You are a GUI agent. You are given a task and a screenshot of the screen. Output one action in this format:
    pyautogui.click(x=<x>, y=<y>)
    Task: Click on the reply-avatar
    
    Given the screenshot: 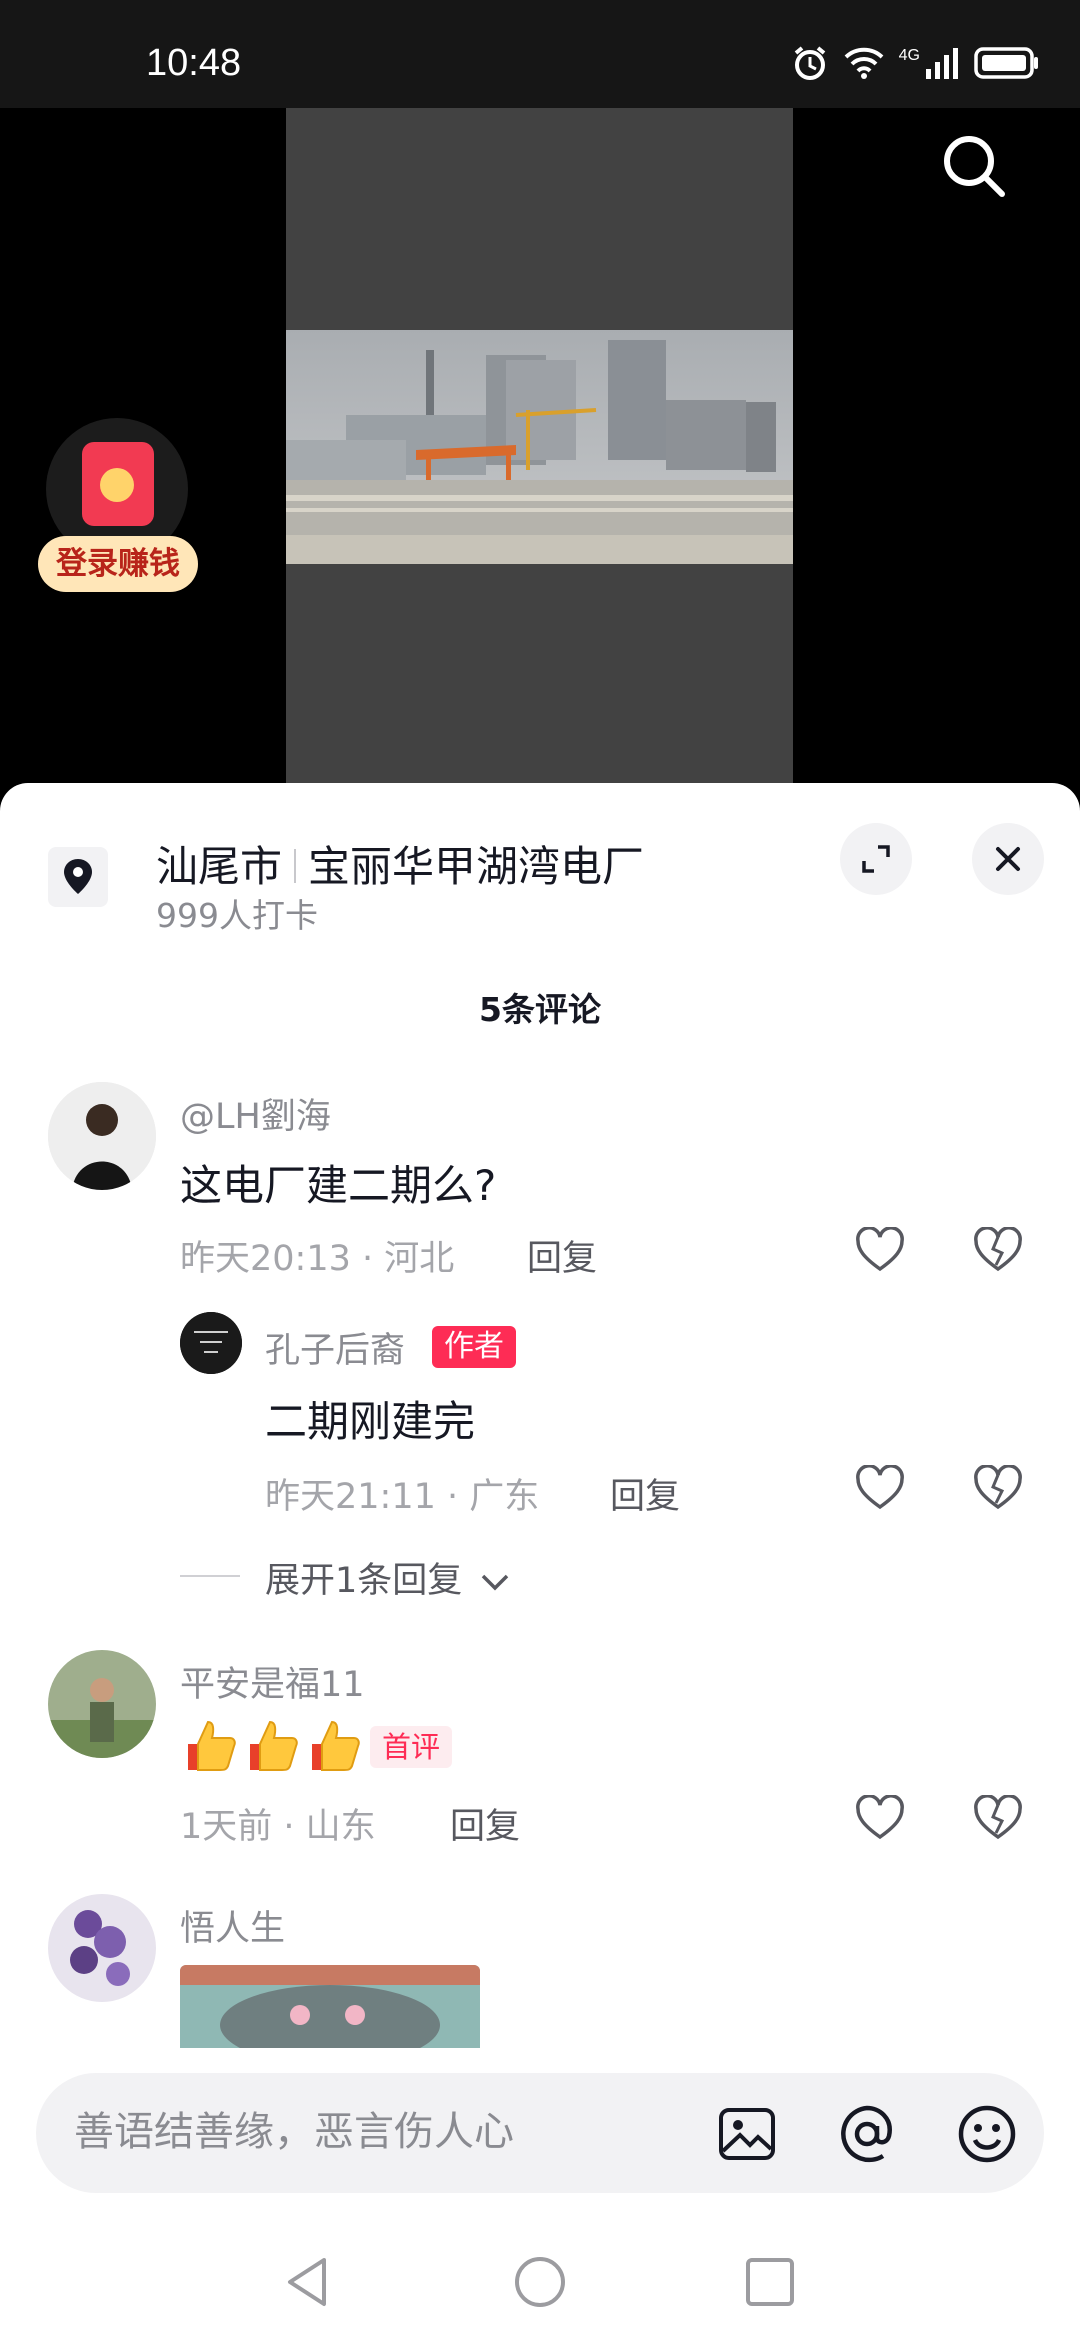 What is the action you would take?
    pyautogui.click(x=211, y=1343)
    